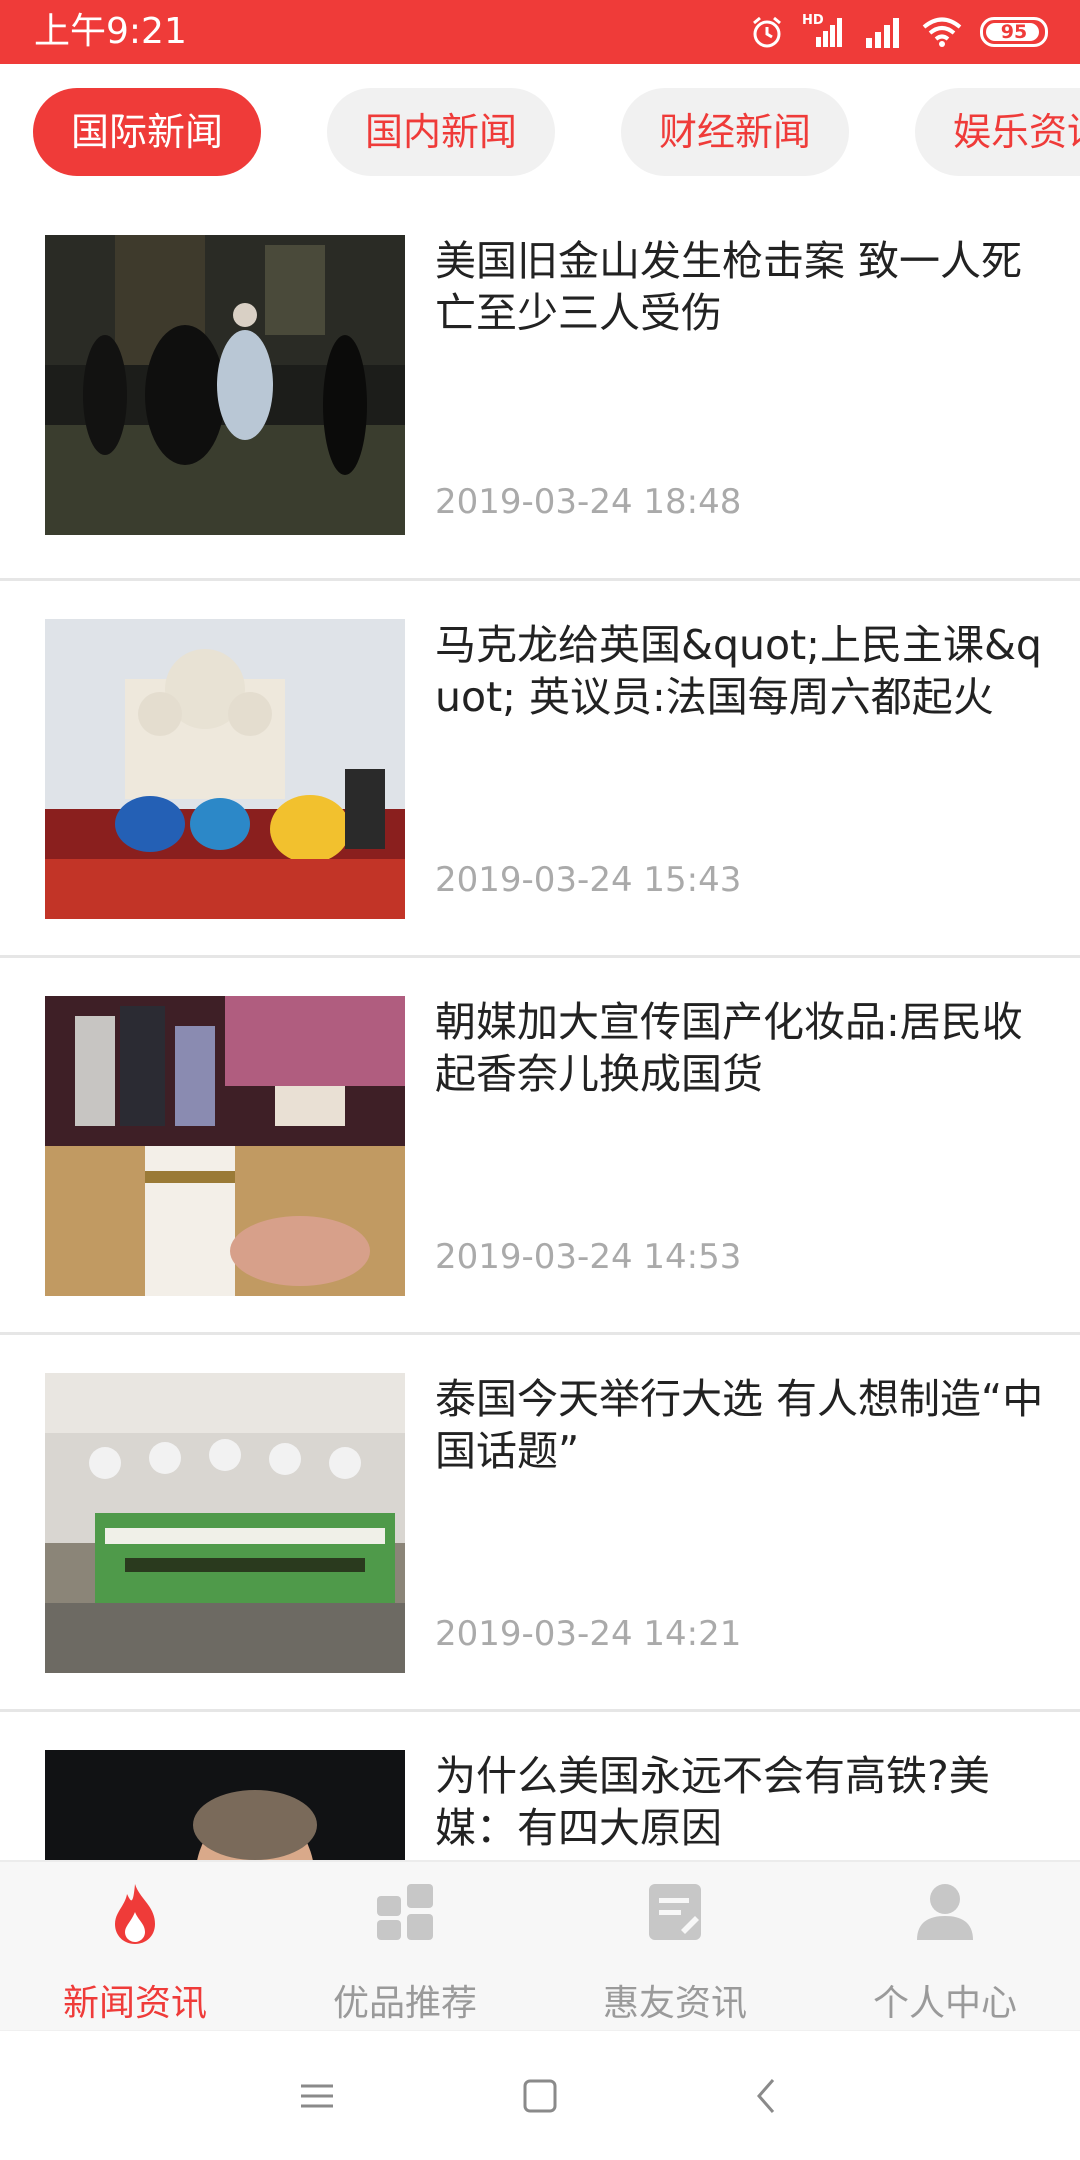 This screenshot has height=2160, width=1080. What do you see at coordinates (134, 2003) in the screenshot?
I see `nav-label: 新闻资讯` at bounding box center [134, 2003].